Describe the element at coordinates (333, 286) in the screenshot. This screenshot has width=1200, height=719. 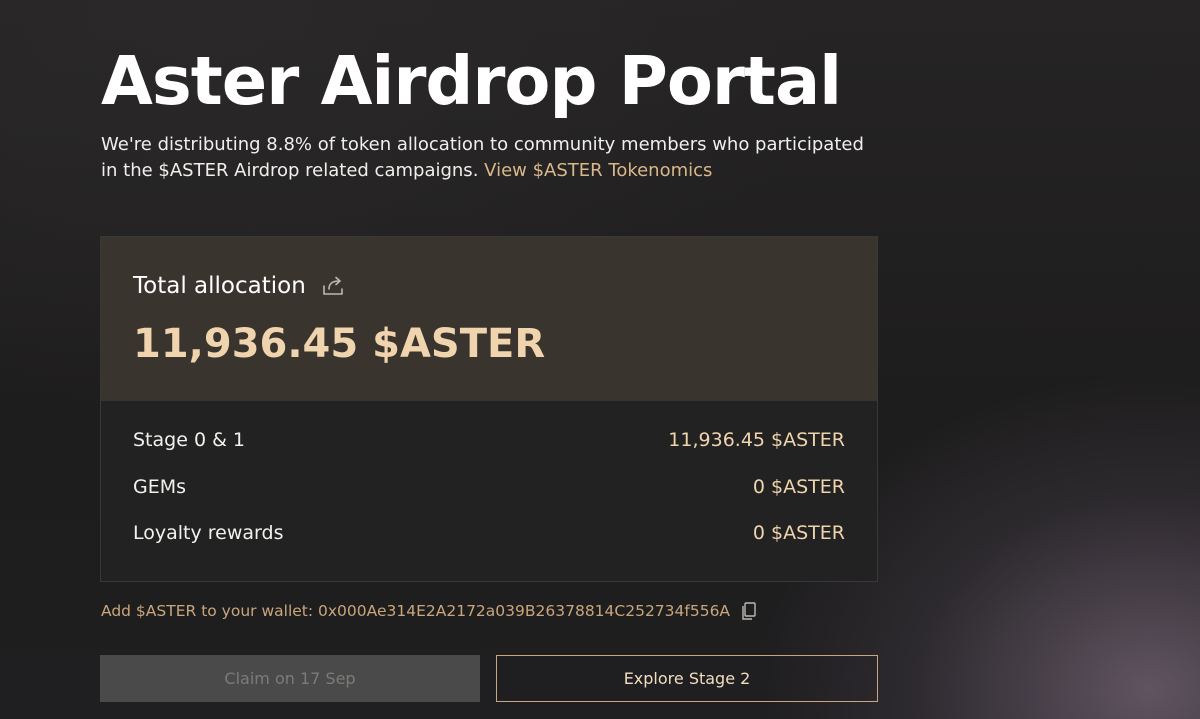
I see `share-icon` at that location.